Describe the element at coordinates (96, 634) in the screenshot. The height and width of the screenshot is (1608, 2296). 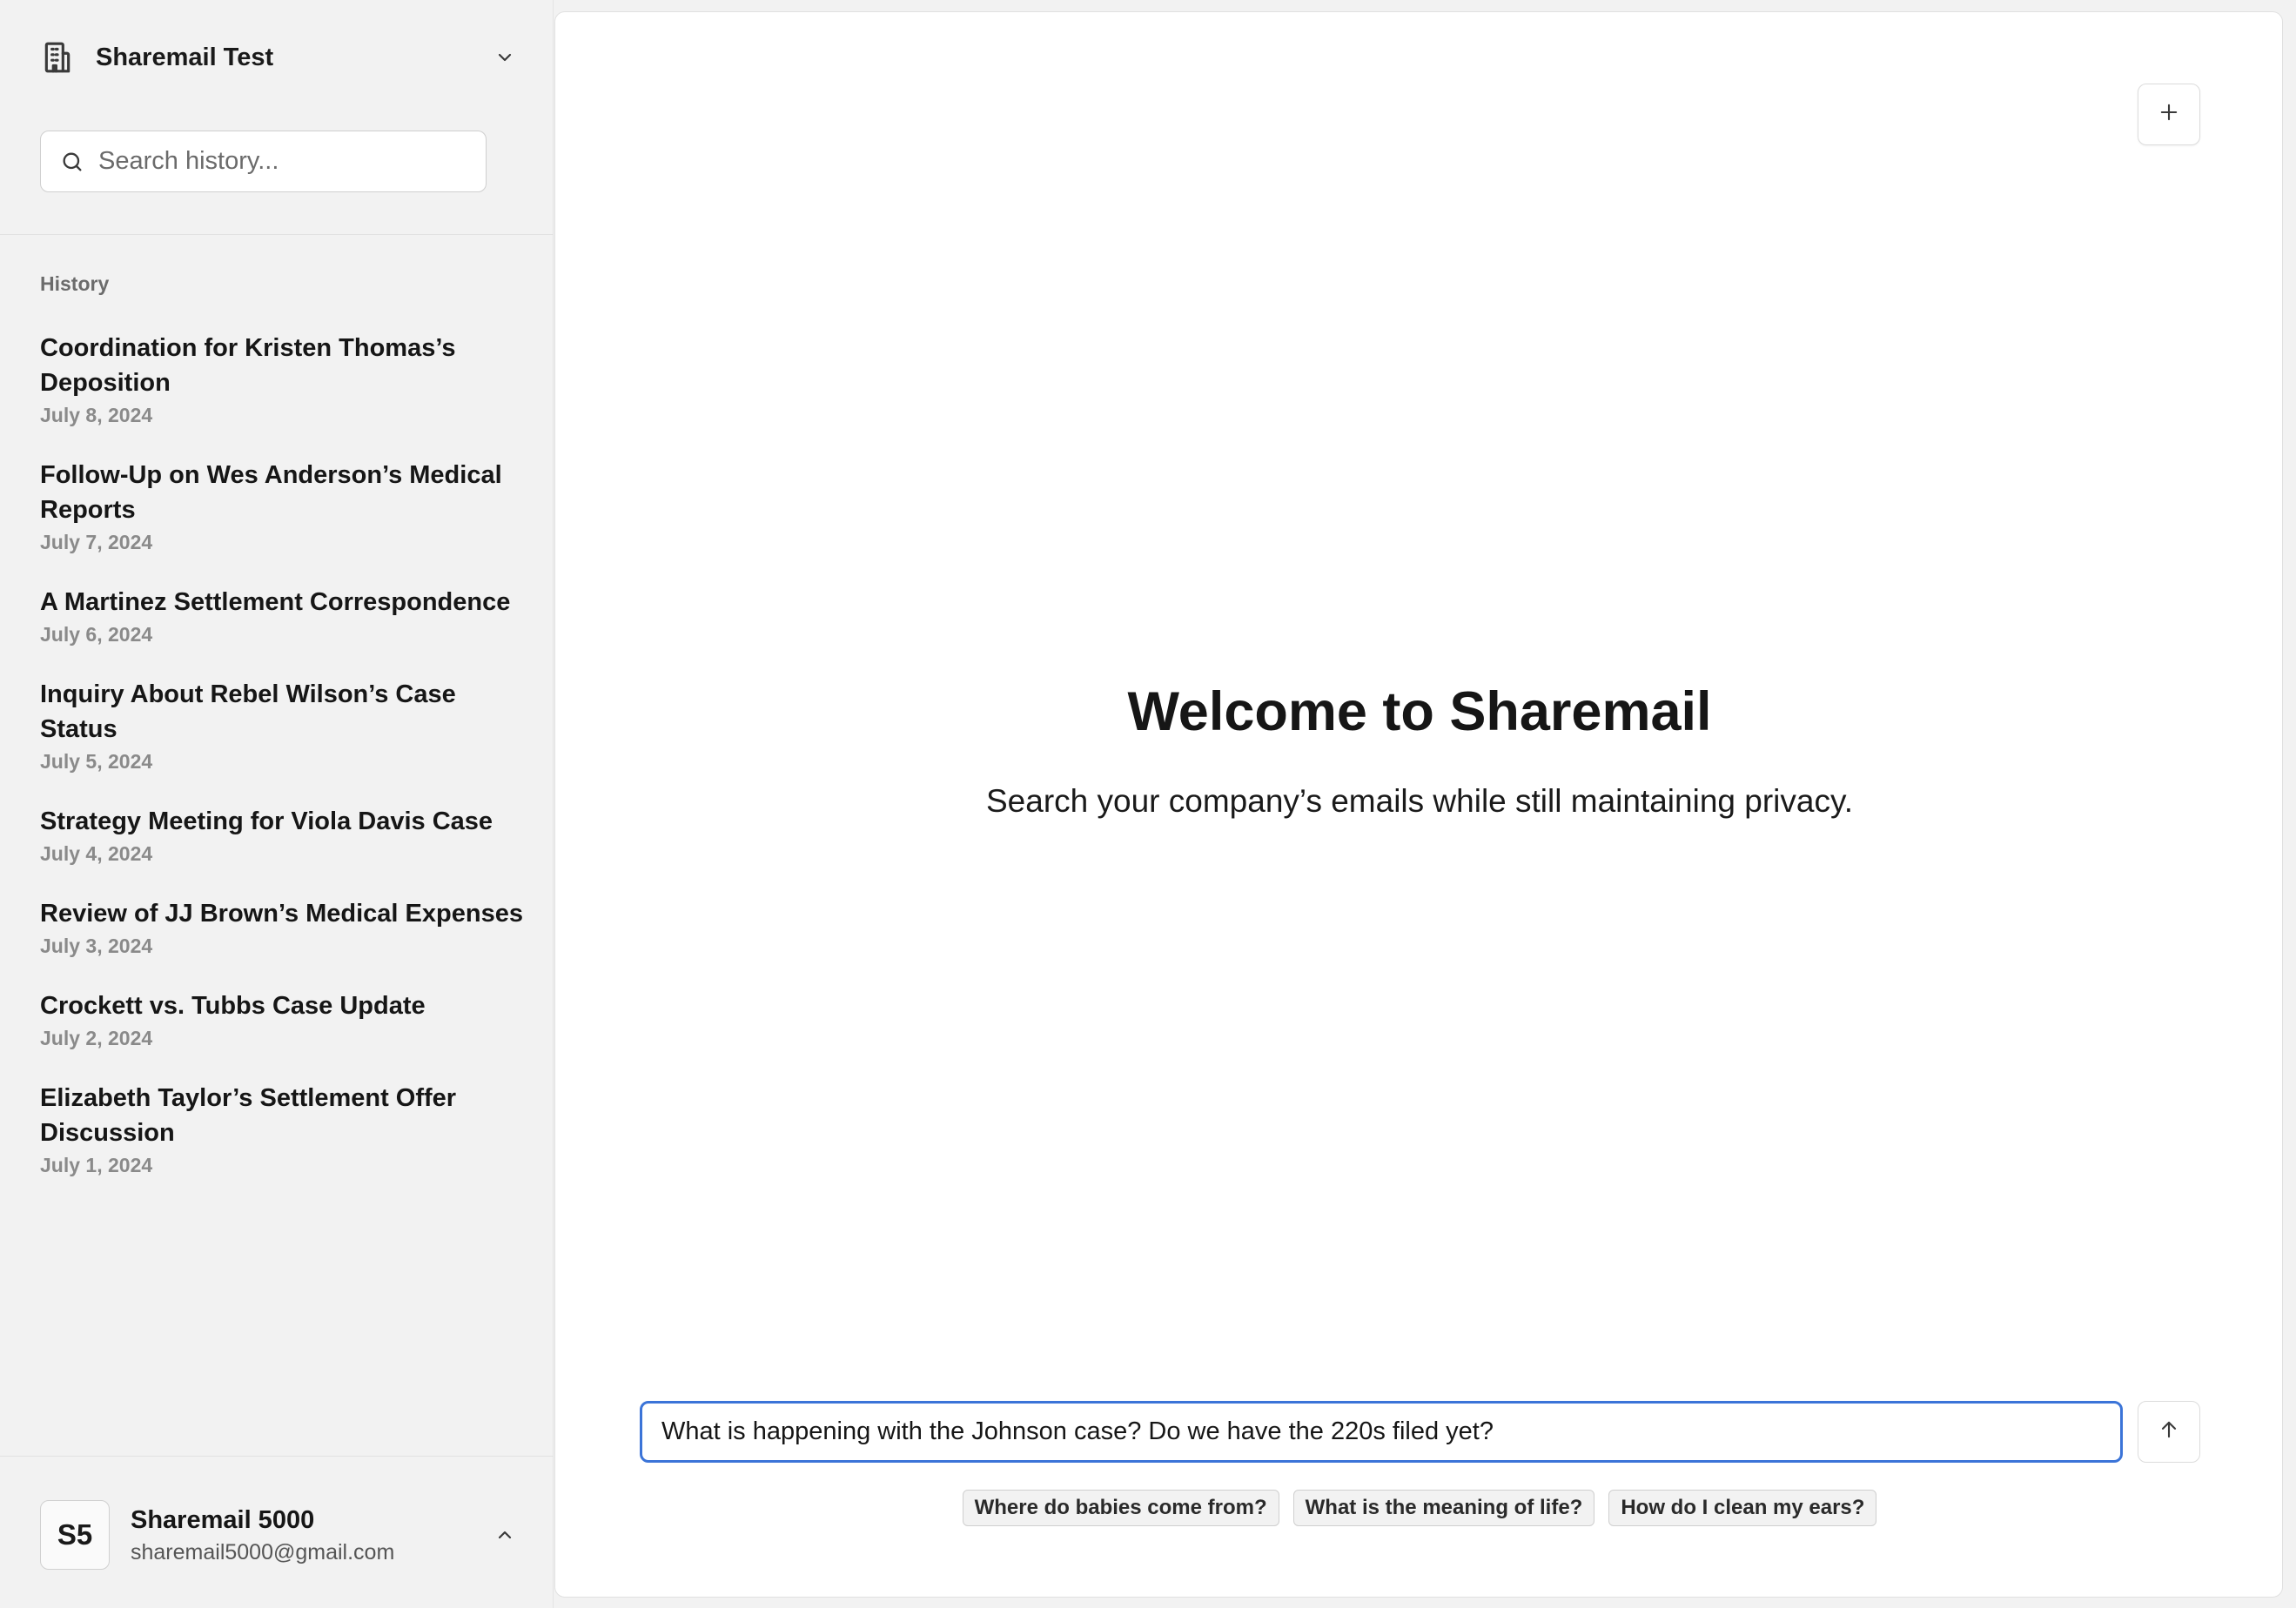
I see `history-item-date: July 6, 2024` at that location.